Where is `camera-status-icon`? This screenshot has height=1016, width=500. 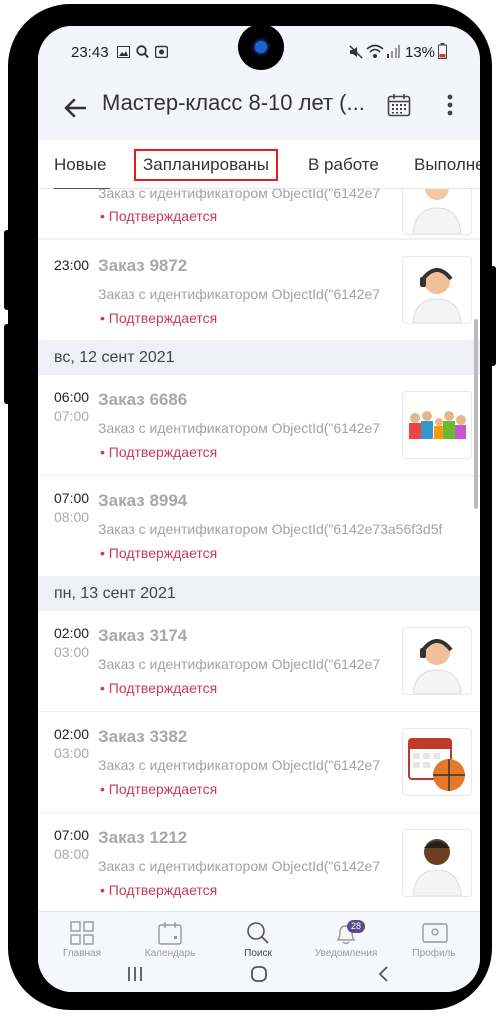
camera-status-icon is located at coordinates (161, 51).